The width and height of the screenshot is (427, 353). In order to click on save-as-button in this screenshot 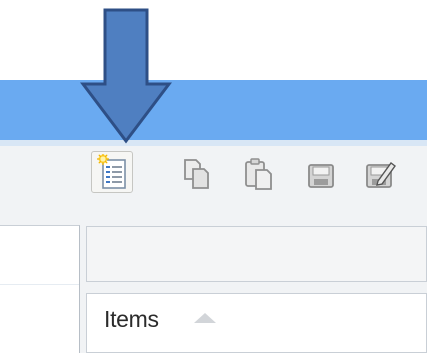, I will do `click(381, 175)`.